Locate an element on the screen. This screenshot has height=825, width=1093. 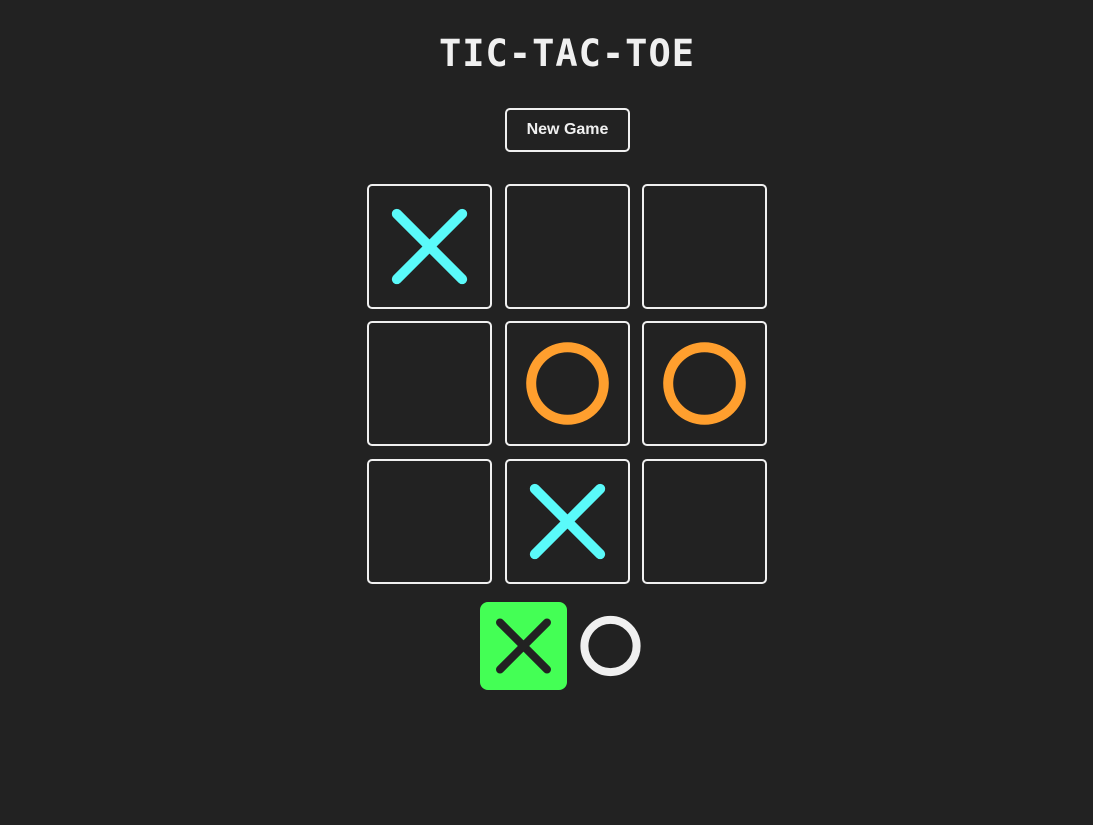
page-title: TIC-TAC-TOE is located at coordinates (567, 53).